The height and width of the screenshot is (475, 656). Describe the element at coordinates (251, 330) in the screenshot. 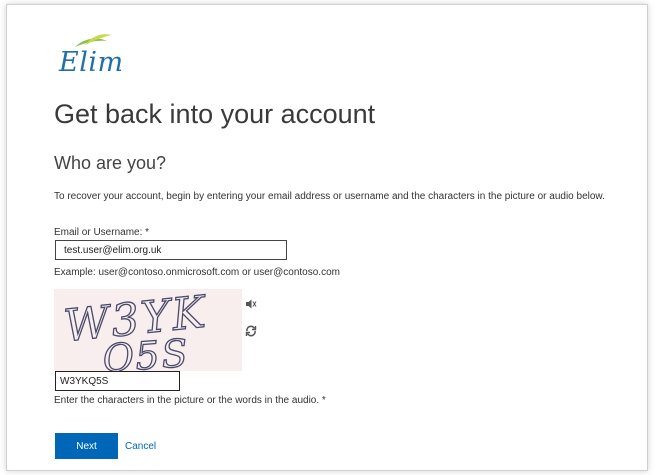

I see `refresh-icon` at that location.